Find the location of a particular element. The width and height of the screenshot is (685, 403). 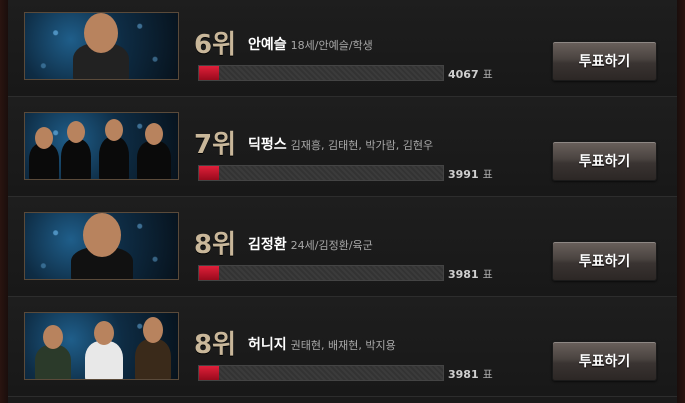

vote-count-value: 4067 is located at coordinates (463, 74).